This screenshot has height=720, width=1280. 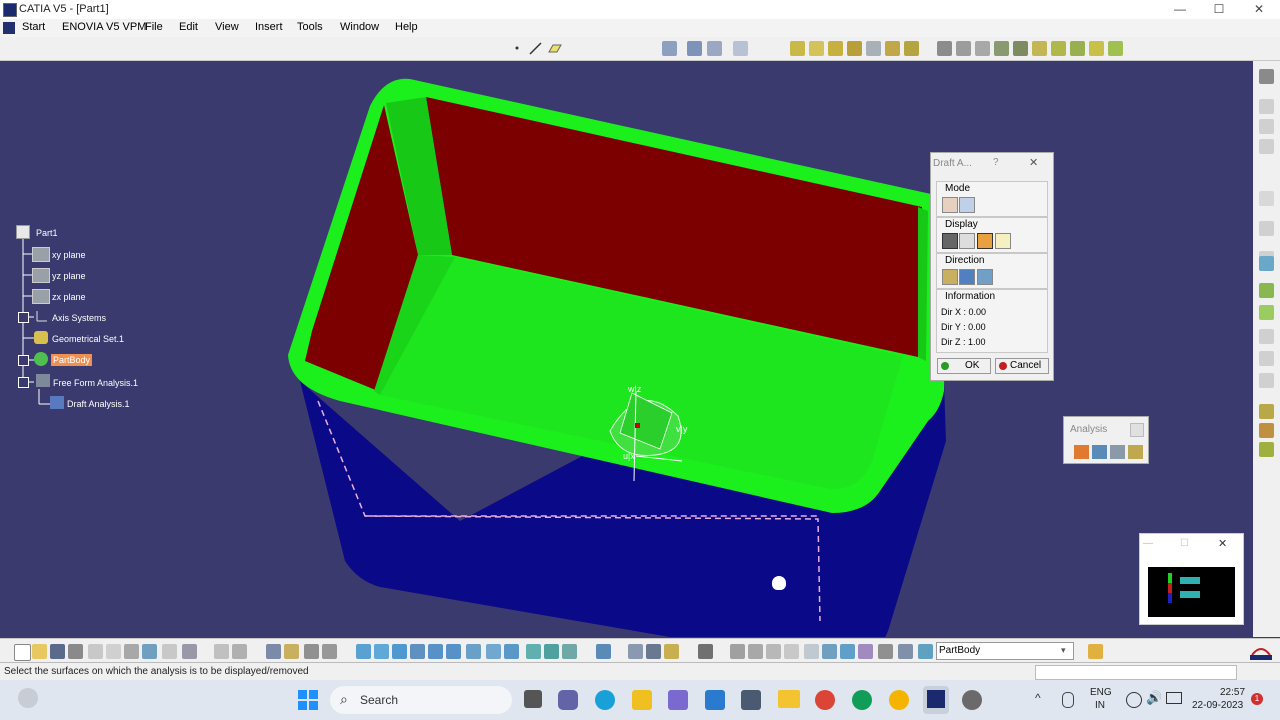 I want to click on tool-h-icon, so click(x=829, y=651).